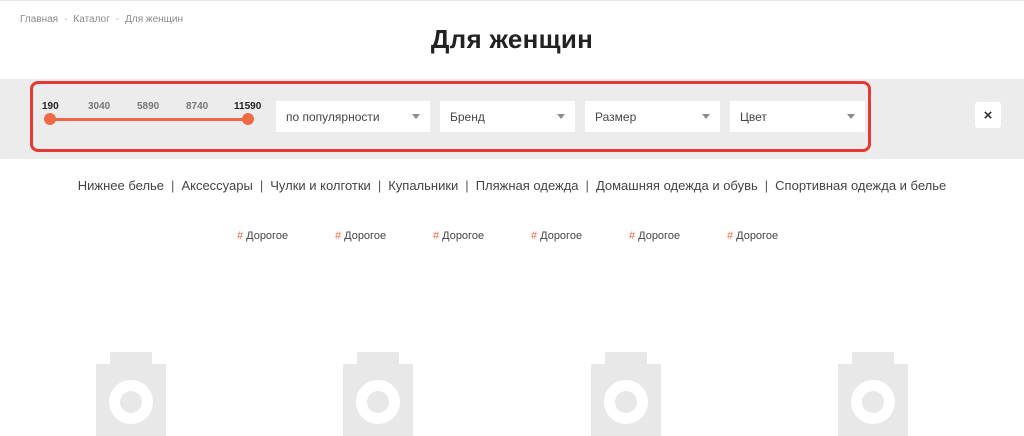  What do you see at coordinates (216, 185) in the screenshot?
I see `category-link: Аксессуары` at bounding box center [216, 185].